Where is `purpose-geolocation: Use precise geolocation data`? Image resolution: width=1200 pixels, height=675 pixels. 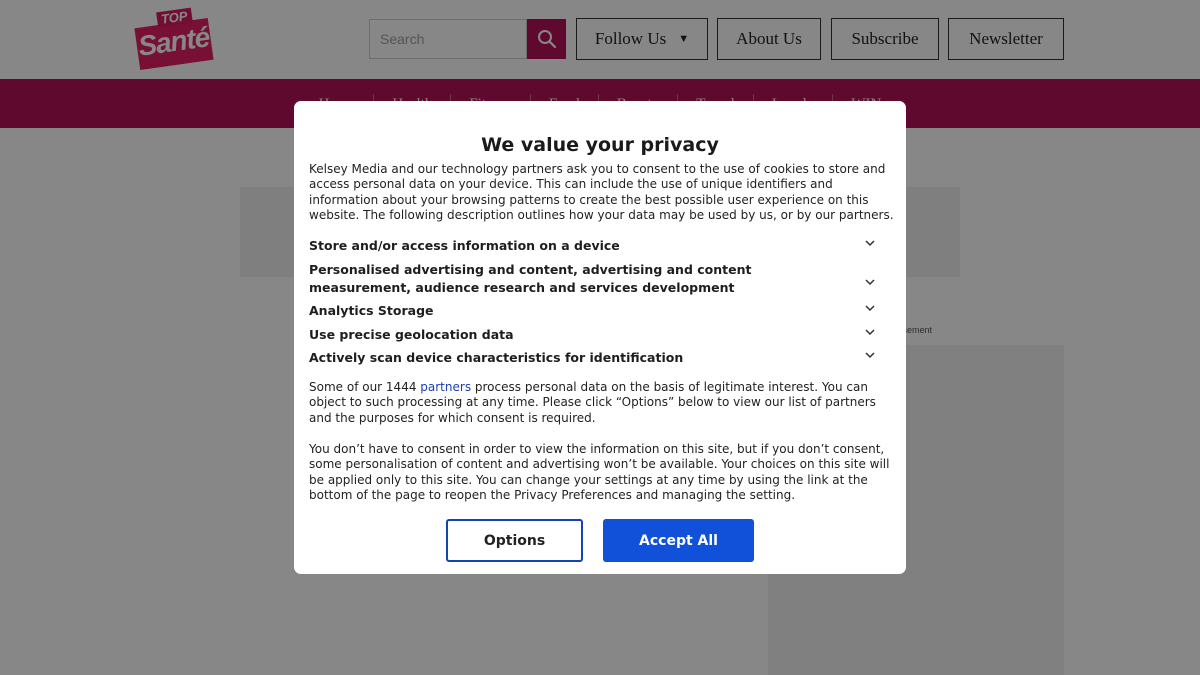 purpose-geolocation: Use precise geolocation data is located at coordinates (599, 335).